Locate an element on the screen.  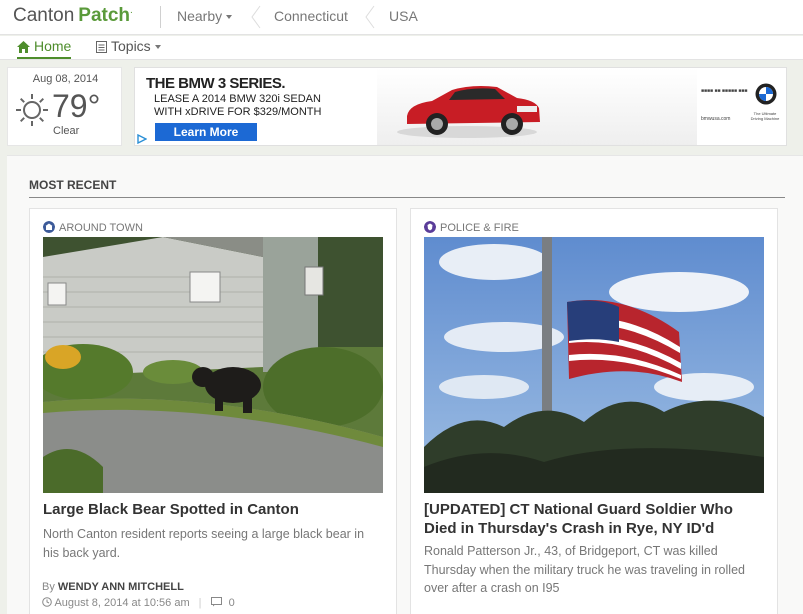
article-category: POLICE & FIRE is located at coordinates (471, 227).